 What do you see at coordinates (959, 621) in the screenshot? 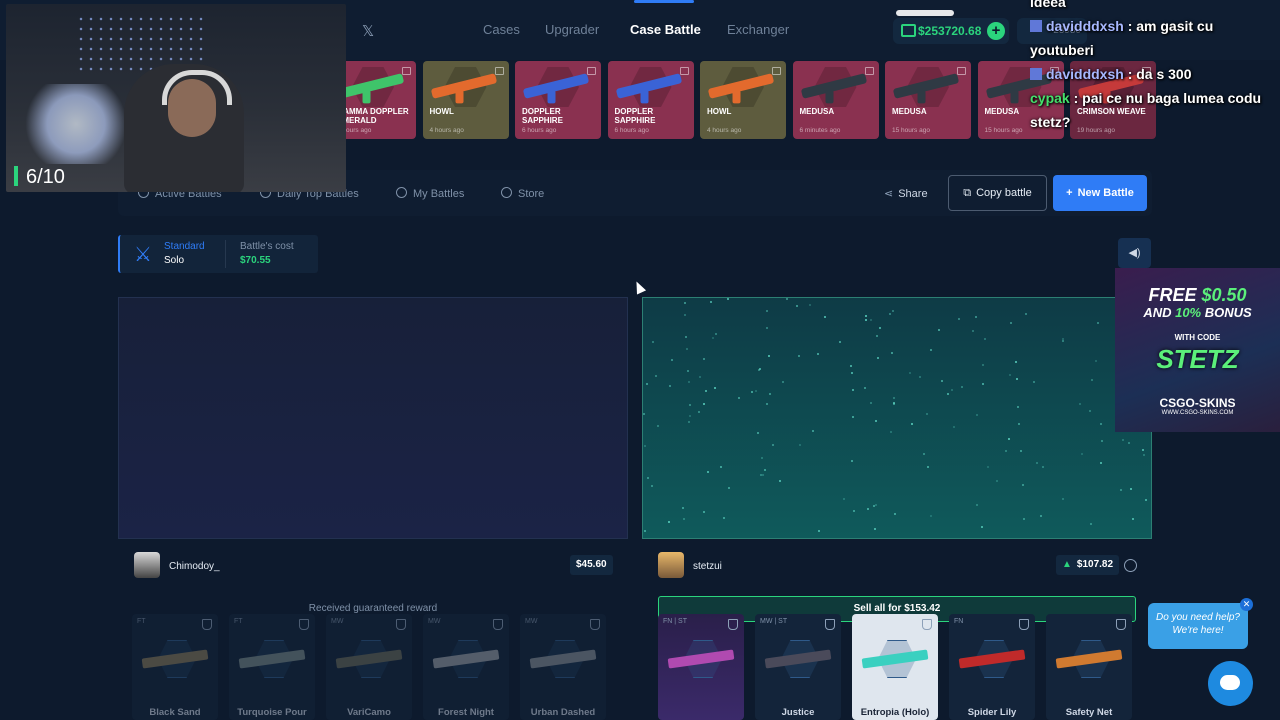
I see `wear-label: FN` at bounding box center [959, 621].